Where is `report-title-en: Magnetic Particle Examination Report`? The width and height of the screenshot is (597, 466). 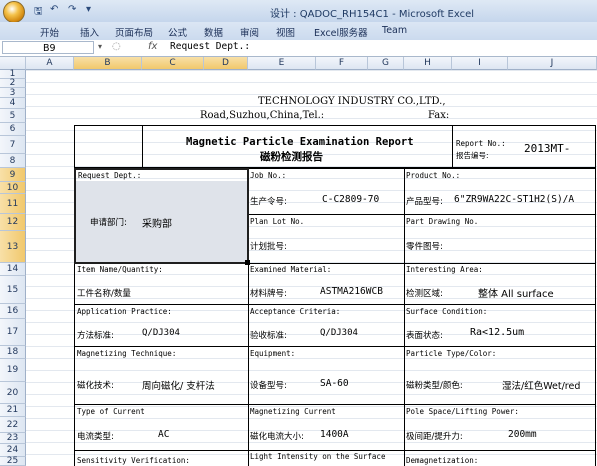 report-title-en: Magnetic Particle Examination Report is located at coordinates (300, 142).